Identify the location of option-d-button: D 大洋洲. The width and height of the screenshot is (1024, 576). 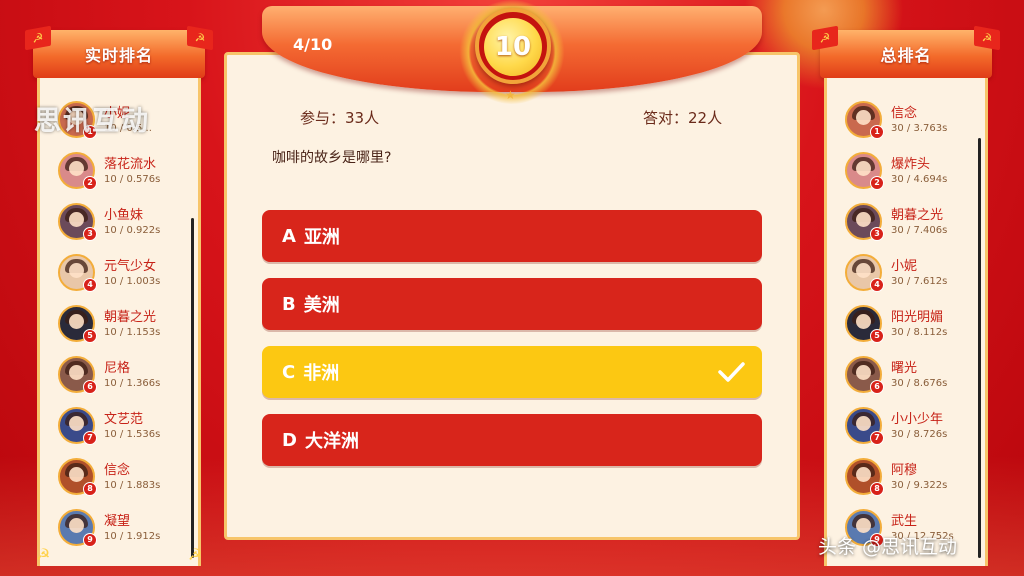
(512, 440).